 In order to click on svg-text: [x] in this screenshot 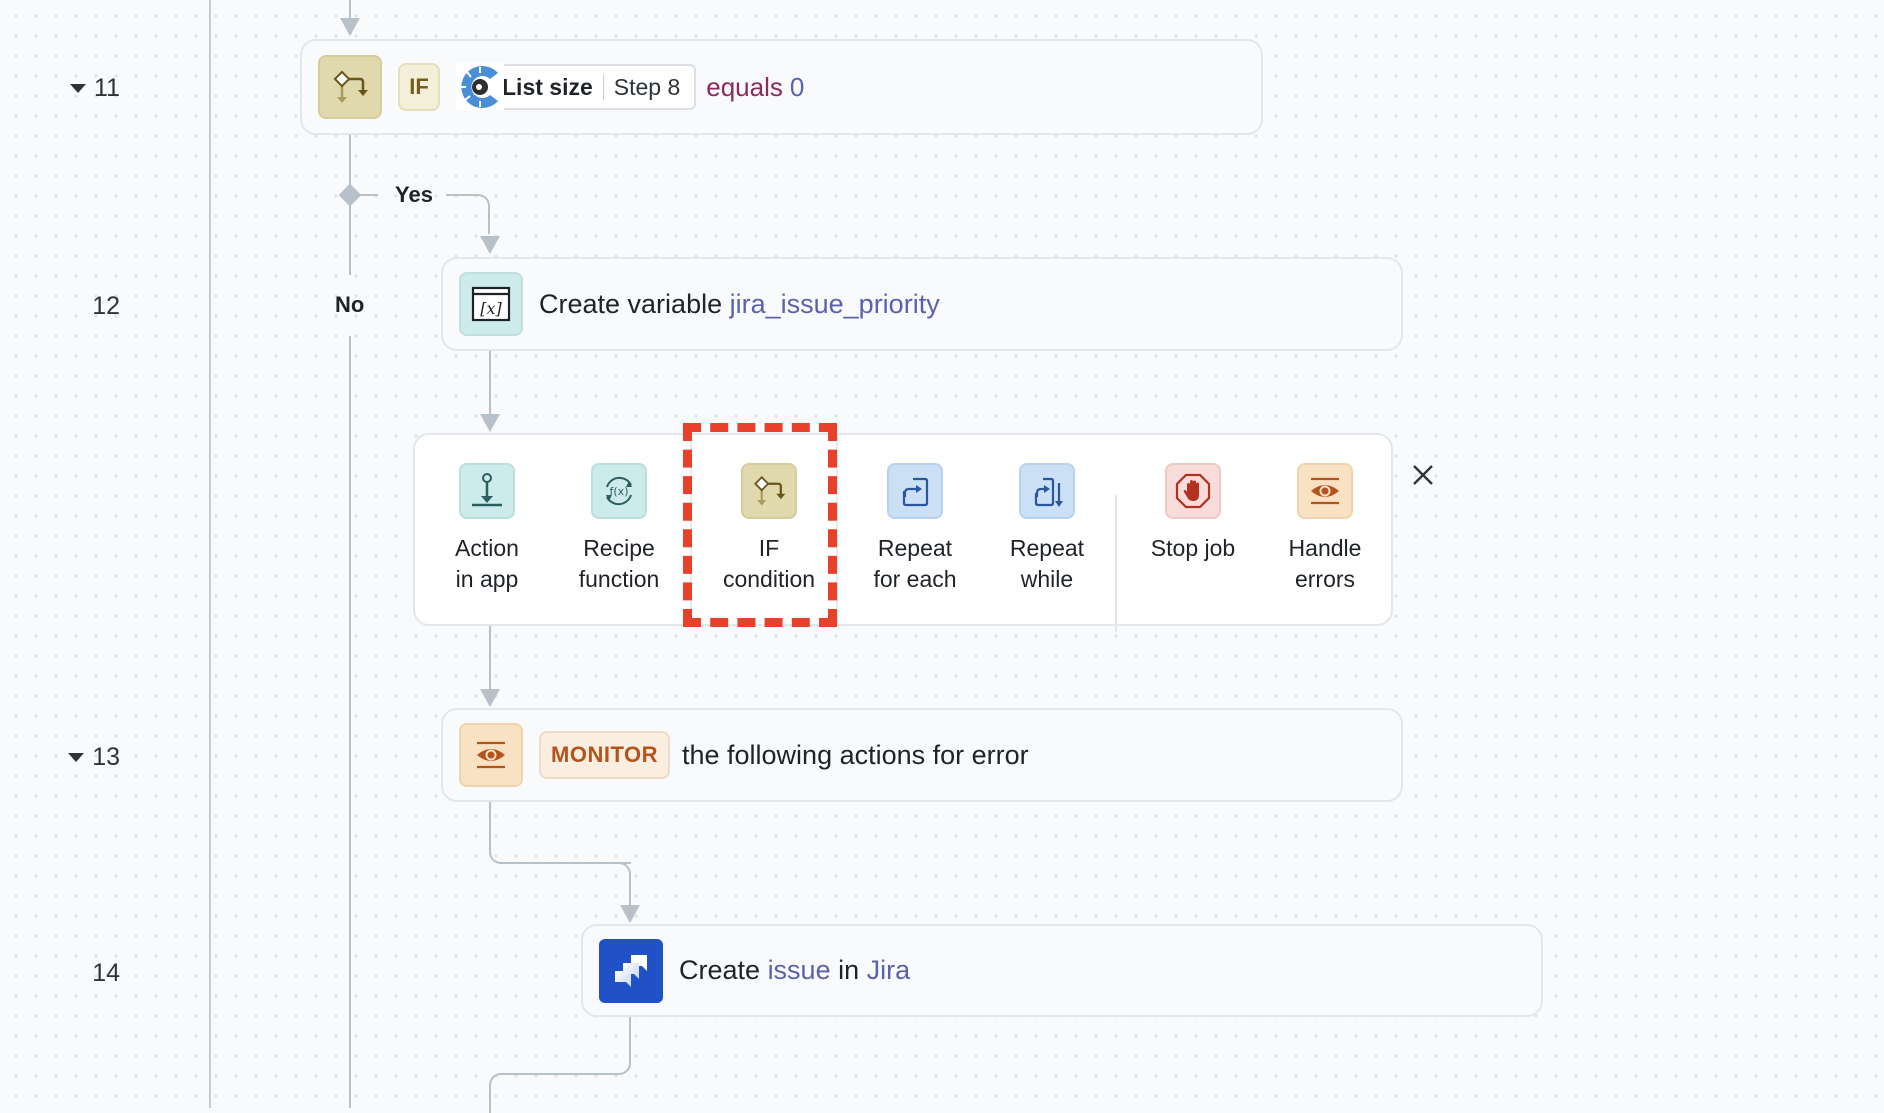, I will do `click(491, 308)`.